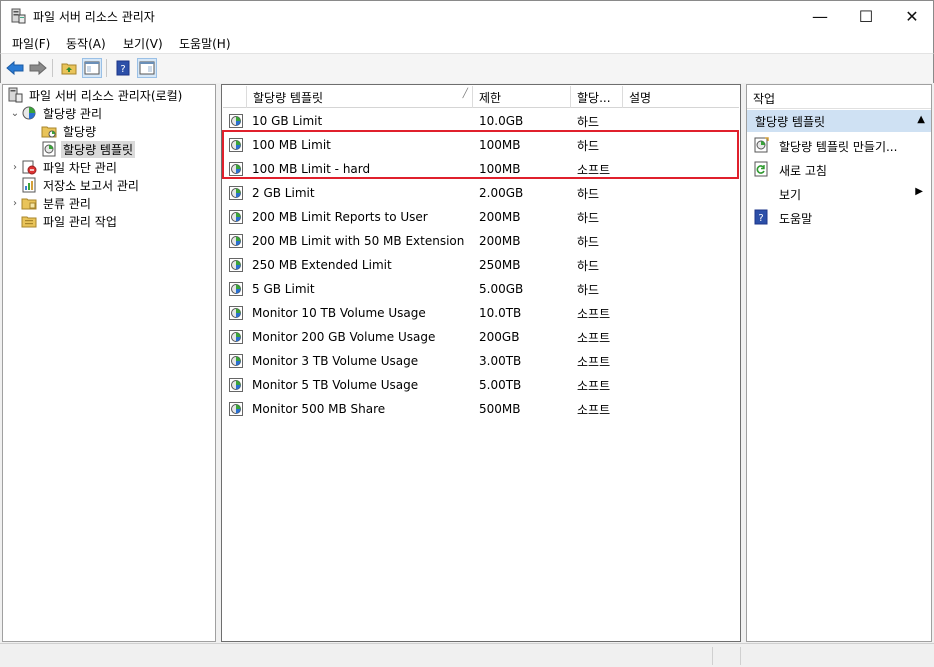 Image resolution: width=934 pixels, height=667 pixels. I want to click on table-row: 200 MB Limit Reports to User 200MB 하드, so click(481, 217).